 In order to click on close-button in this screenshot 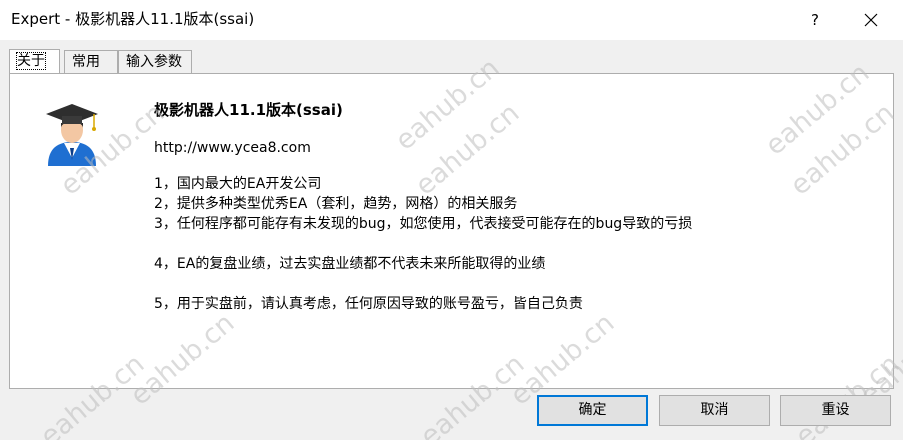, I will do `click(871, 20)`.